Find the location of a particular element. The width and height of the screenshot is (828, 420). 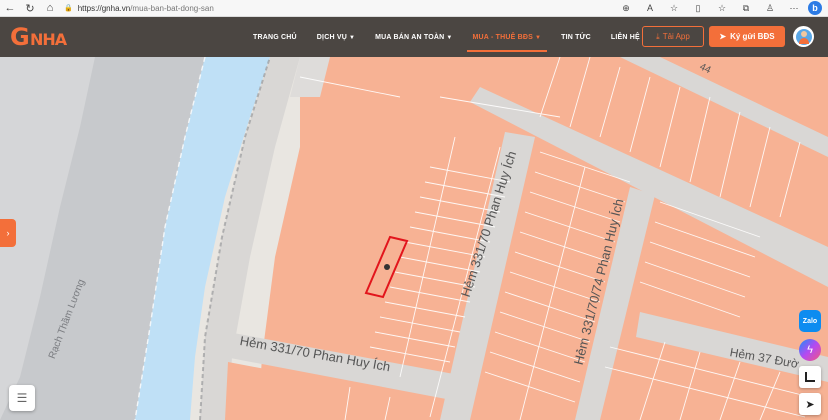

zalo-button: Zalo is located at coordinates (810, 321).